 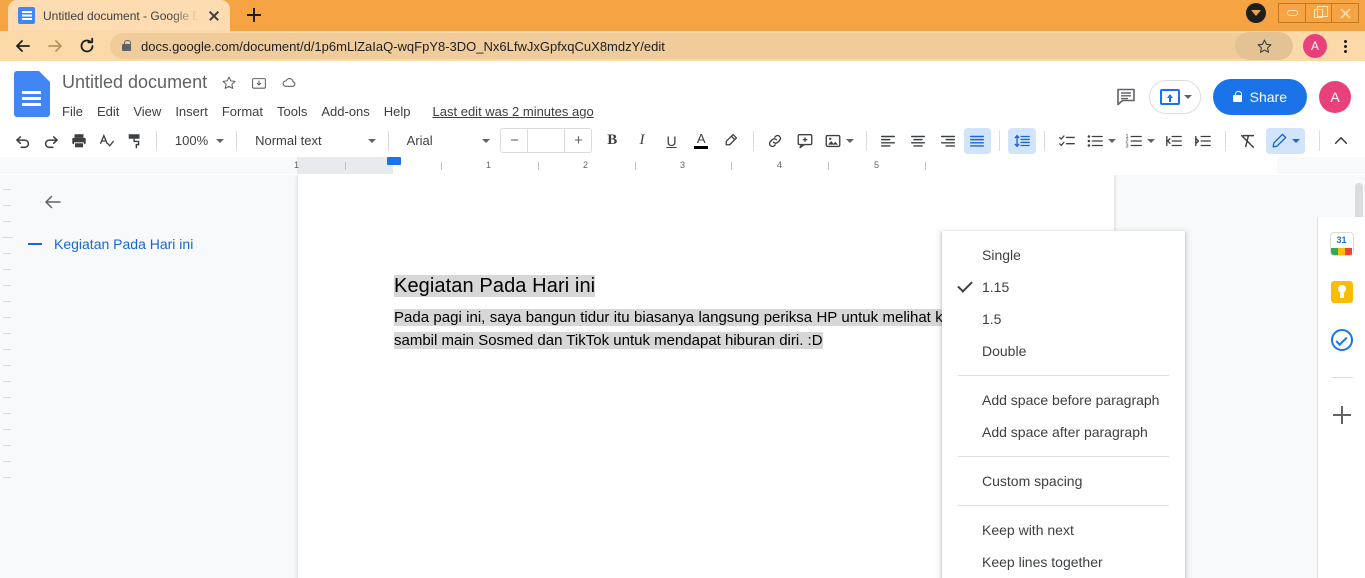 What do you see at coordinates (23, 46) in the screenshot?
I see `back-icon` at bounding box center [23, 46].